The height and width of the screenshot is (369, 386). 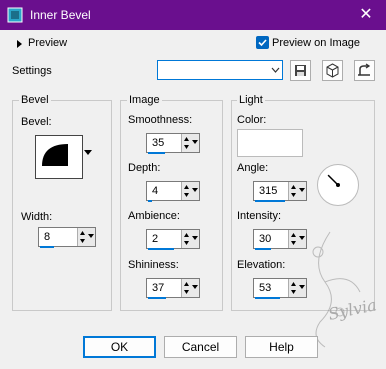 I want to click on save-icon, so click(x=300, y=70).